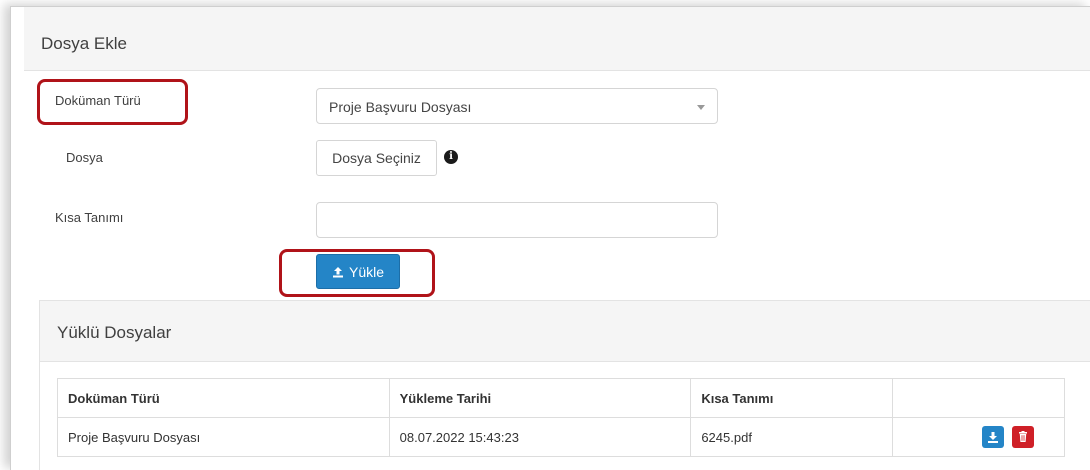 The width and height of the screenshot is (1090, 470). Describe the element at coordinates (376, 158) in the screenshot. I see `choose-file-button: Dosya Seçiniz` at that location.